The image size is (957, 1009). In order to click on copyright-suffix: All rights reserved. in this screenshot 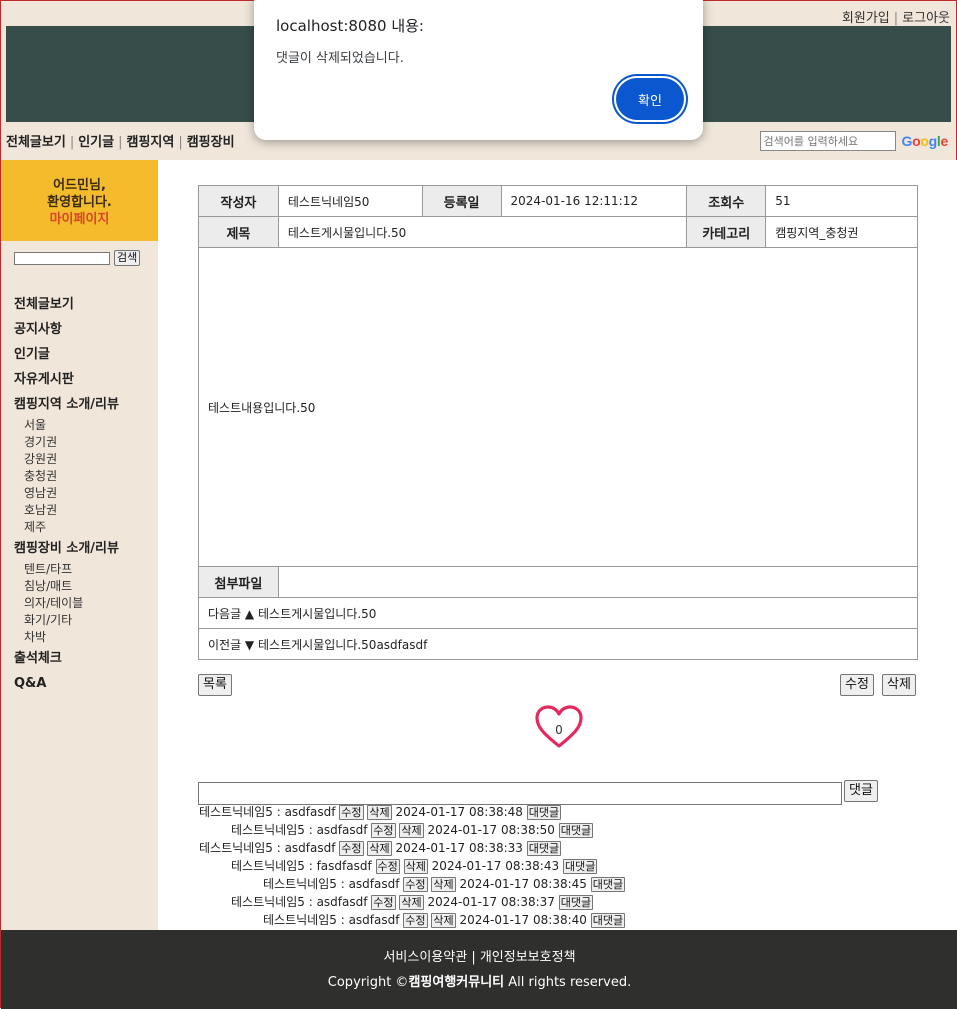, I will do `click(570, 982)`.